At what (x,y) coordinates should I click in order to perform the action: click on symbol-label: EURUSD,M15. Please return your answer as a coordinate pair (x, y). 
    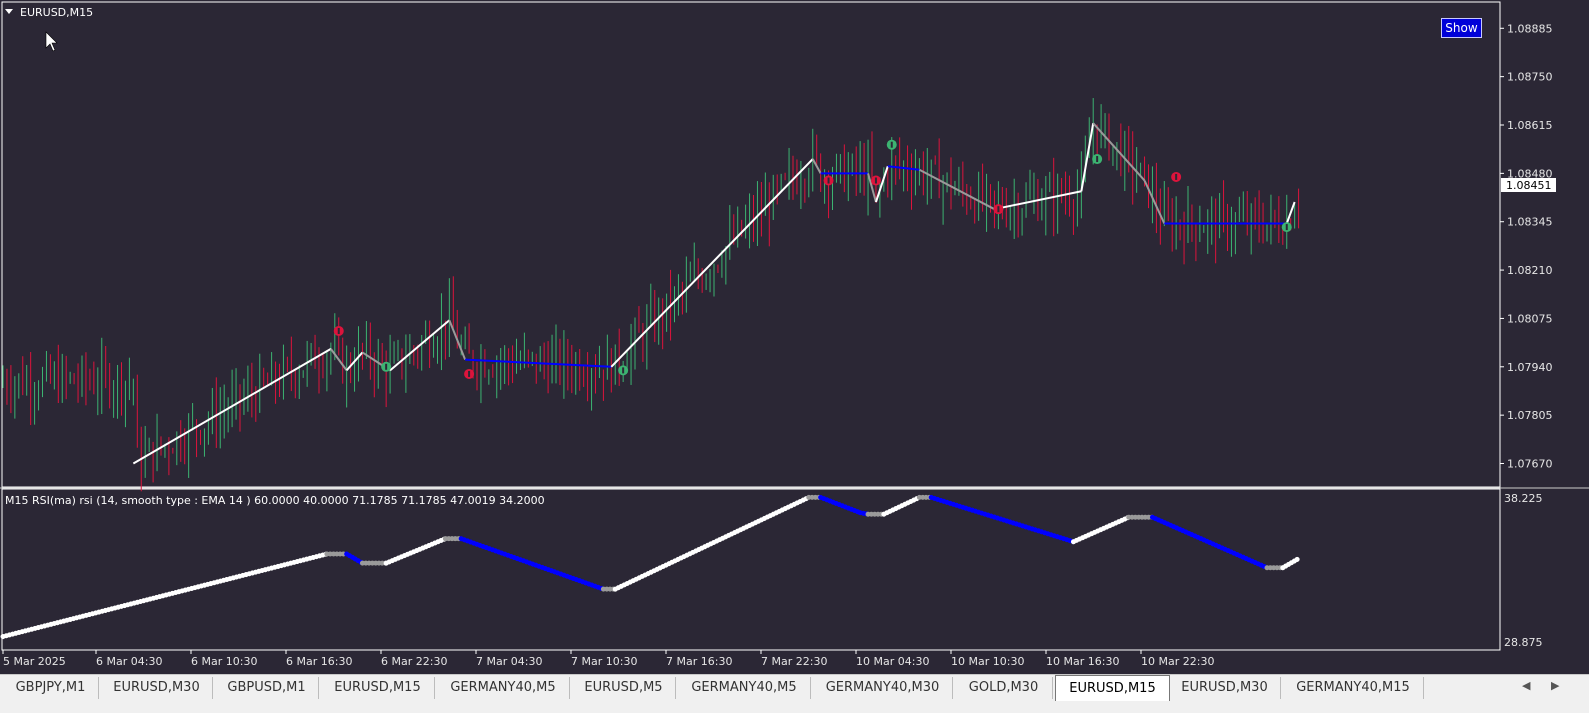
    Looking at the image, I should click on (56, 12).